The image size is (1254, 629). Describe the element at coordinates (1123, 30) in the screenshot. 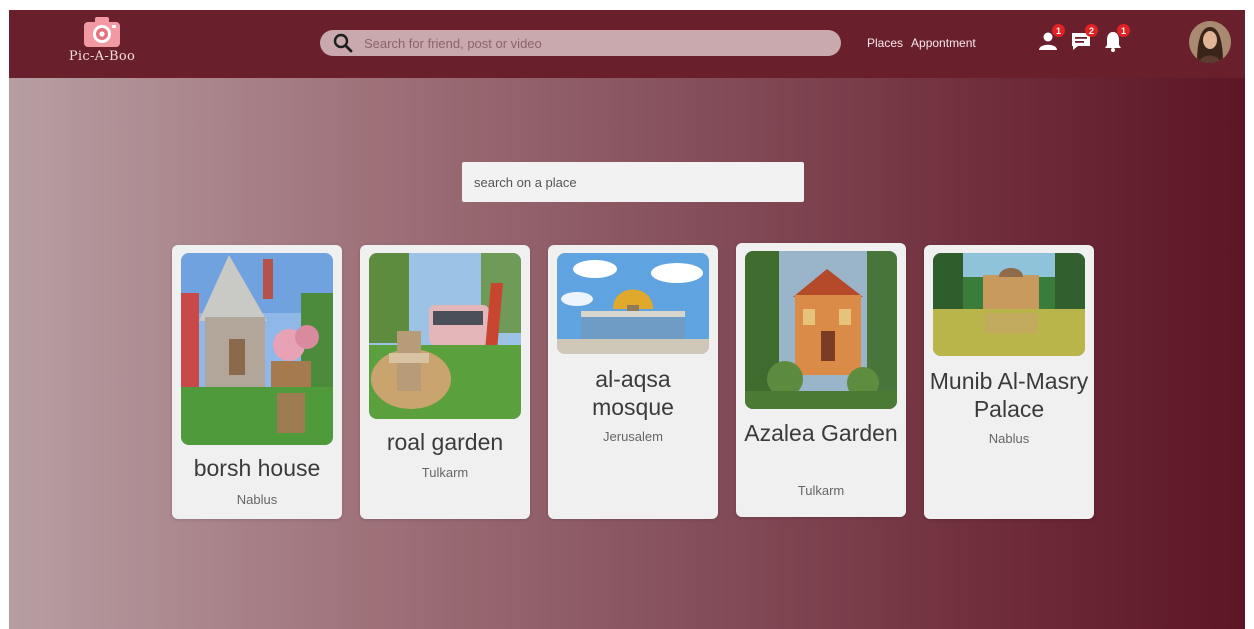

I see `notifications-badge: 1` at that location.